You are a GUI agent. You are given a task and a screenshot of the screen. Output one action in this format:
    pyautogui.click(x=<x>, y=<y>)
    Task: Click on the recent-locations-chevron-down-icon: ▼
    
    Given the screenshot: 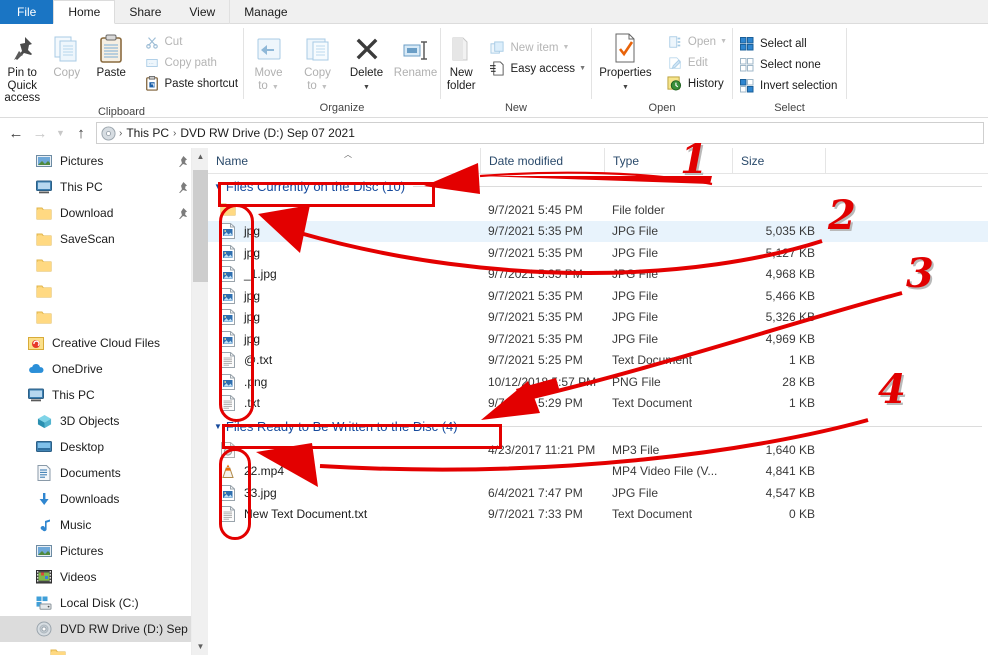 What is the action you would take?
    pyautogui.click(x=60, y=133)
    